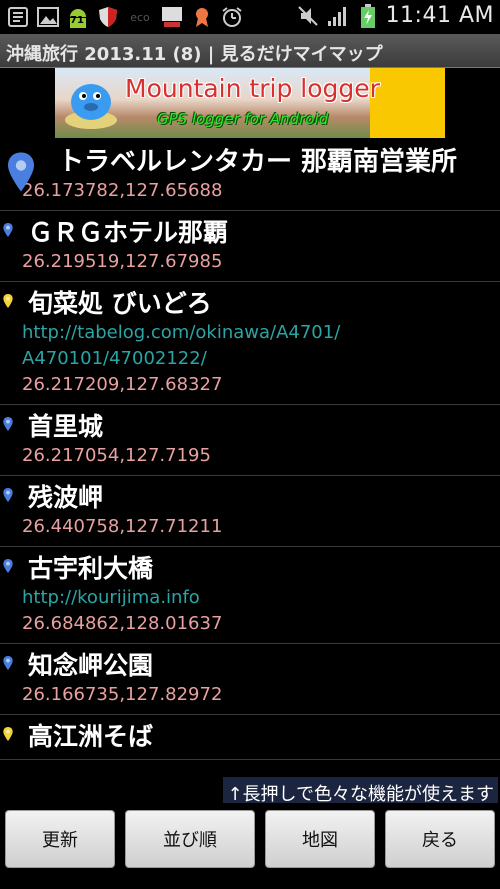 This screenshot has height=889, width=500. I want to click on notes-icon, so click(18, 17).